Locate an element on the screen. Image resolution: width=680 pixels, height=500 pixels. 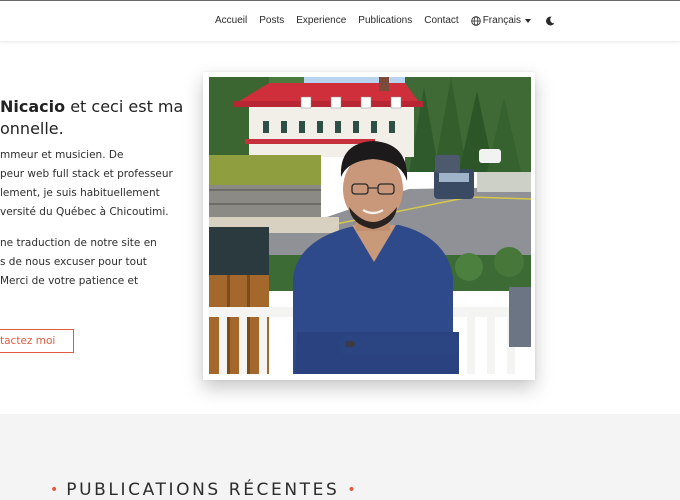
chevron-down-icon is located at coordinates (528, 20).